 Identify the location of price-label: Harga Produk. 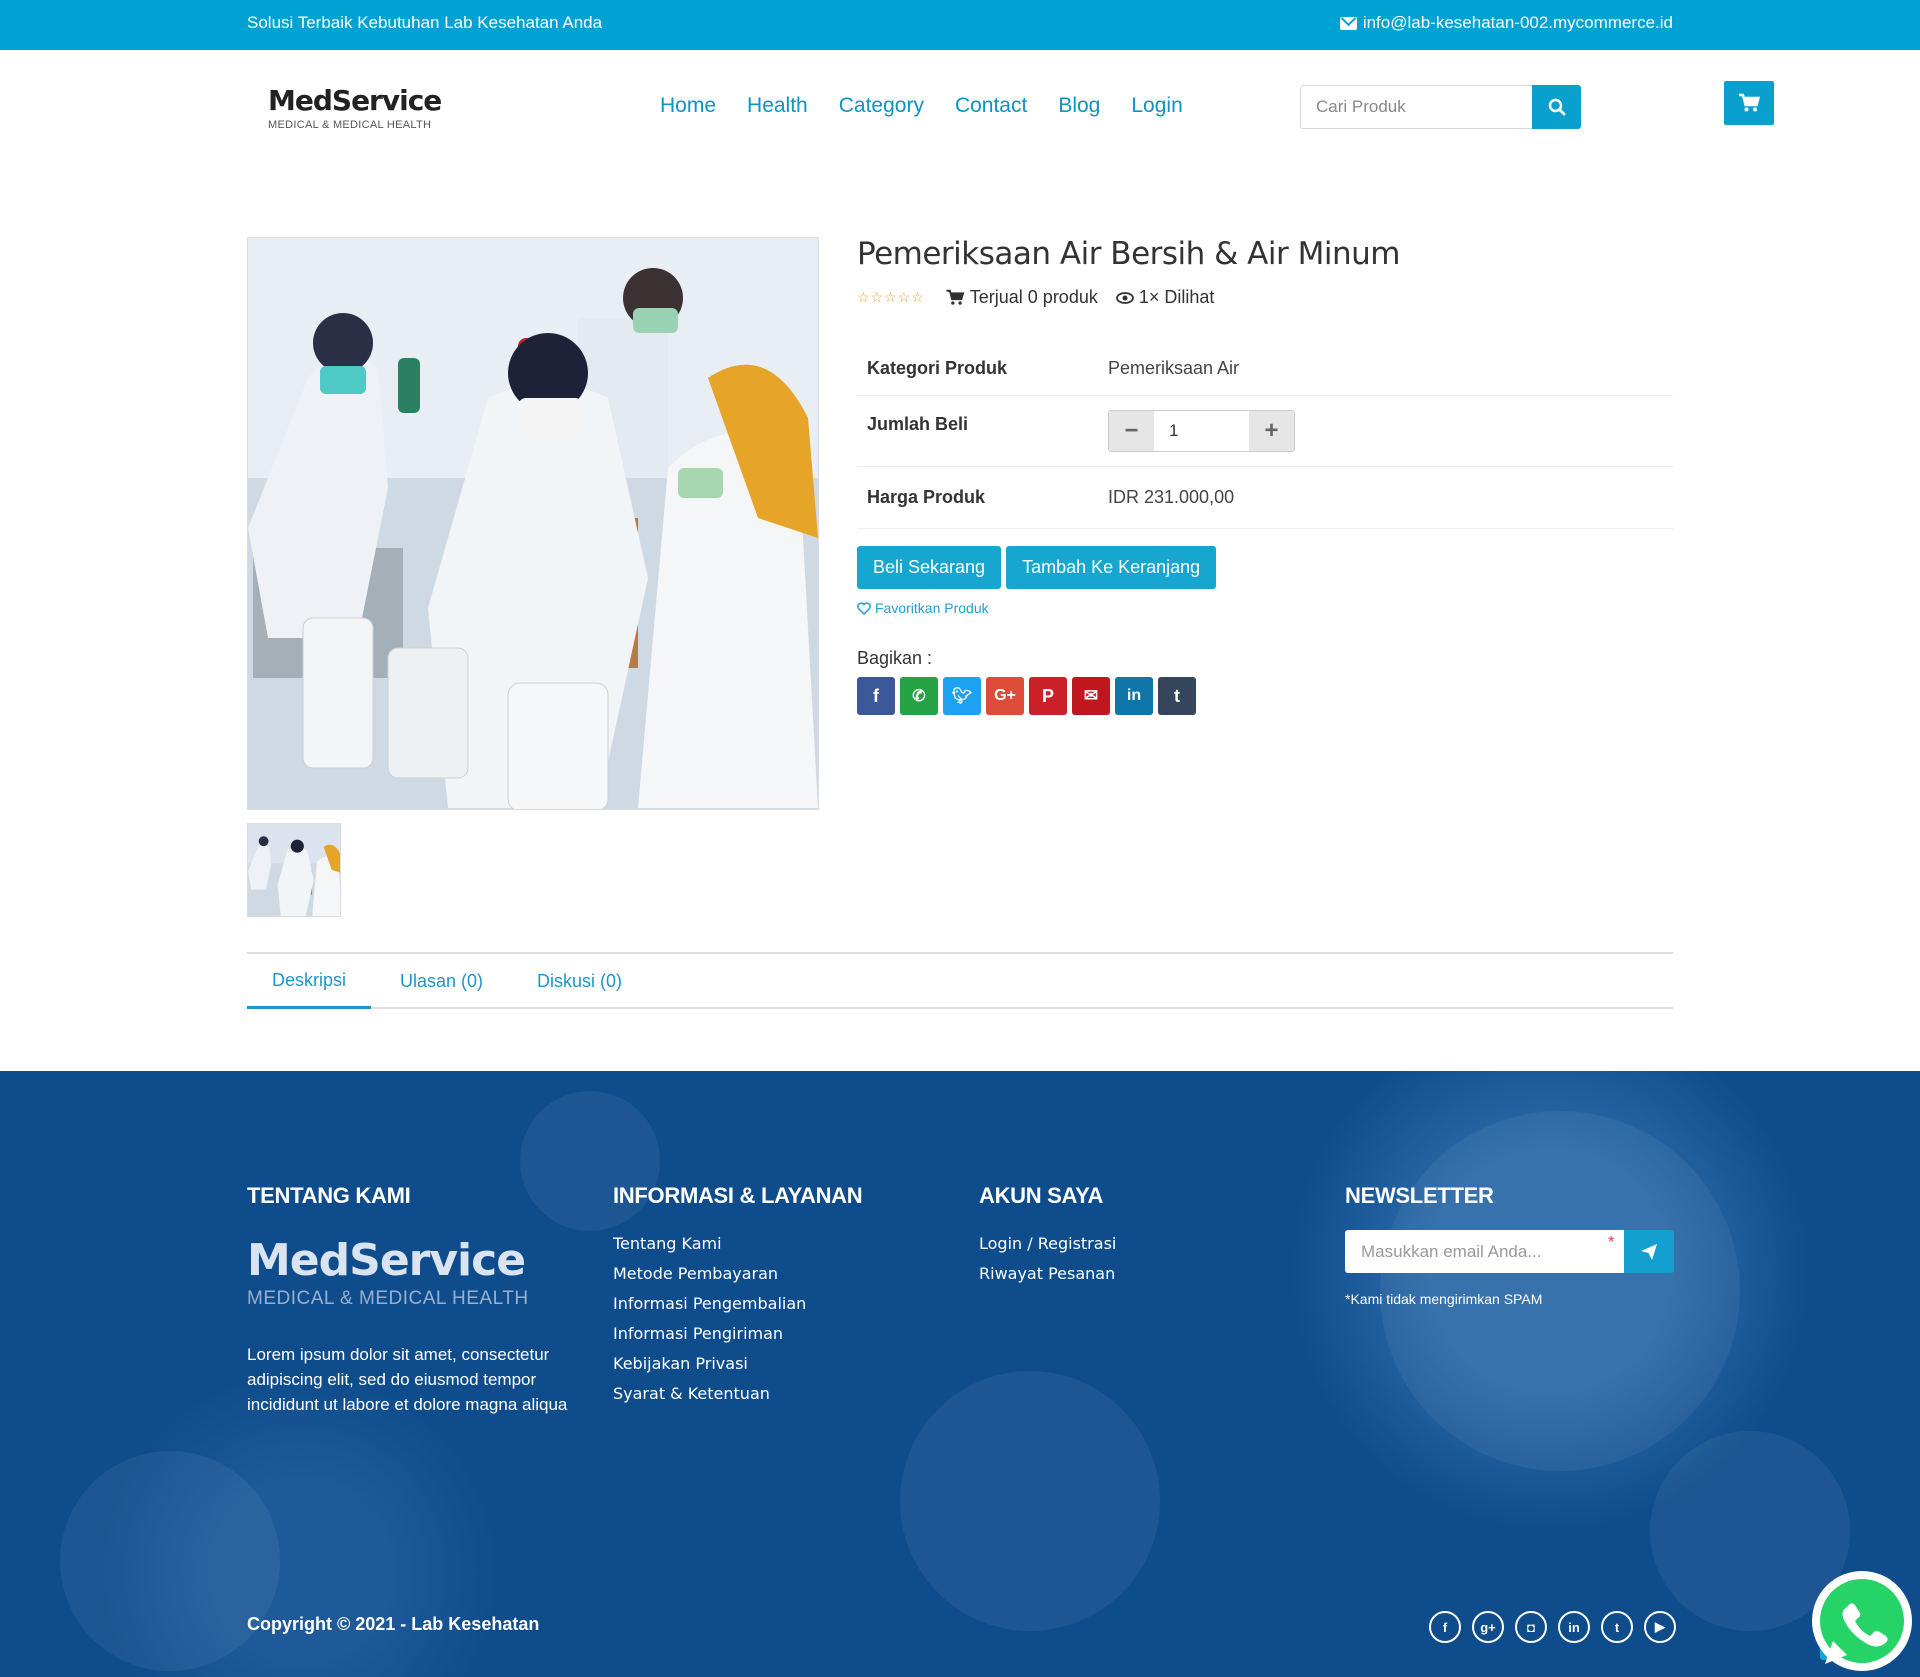
(926, 497).